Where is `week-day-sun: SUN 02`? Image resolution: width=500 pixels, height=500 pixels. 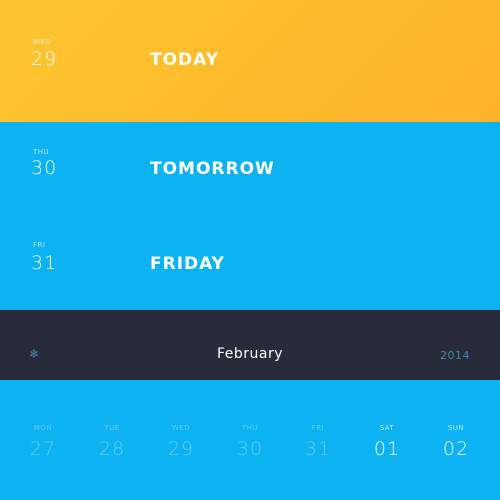 week-day-sun: SUN 02 is located at coordinates (456, 440).